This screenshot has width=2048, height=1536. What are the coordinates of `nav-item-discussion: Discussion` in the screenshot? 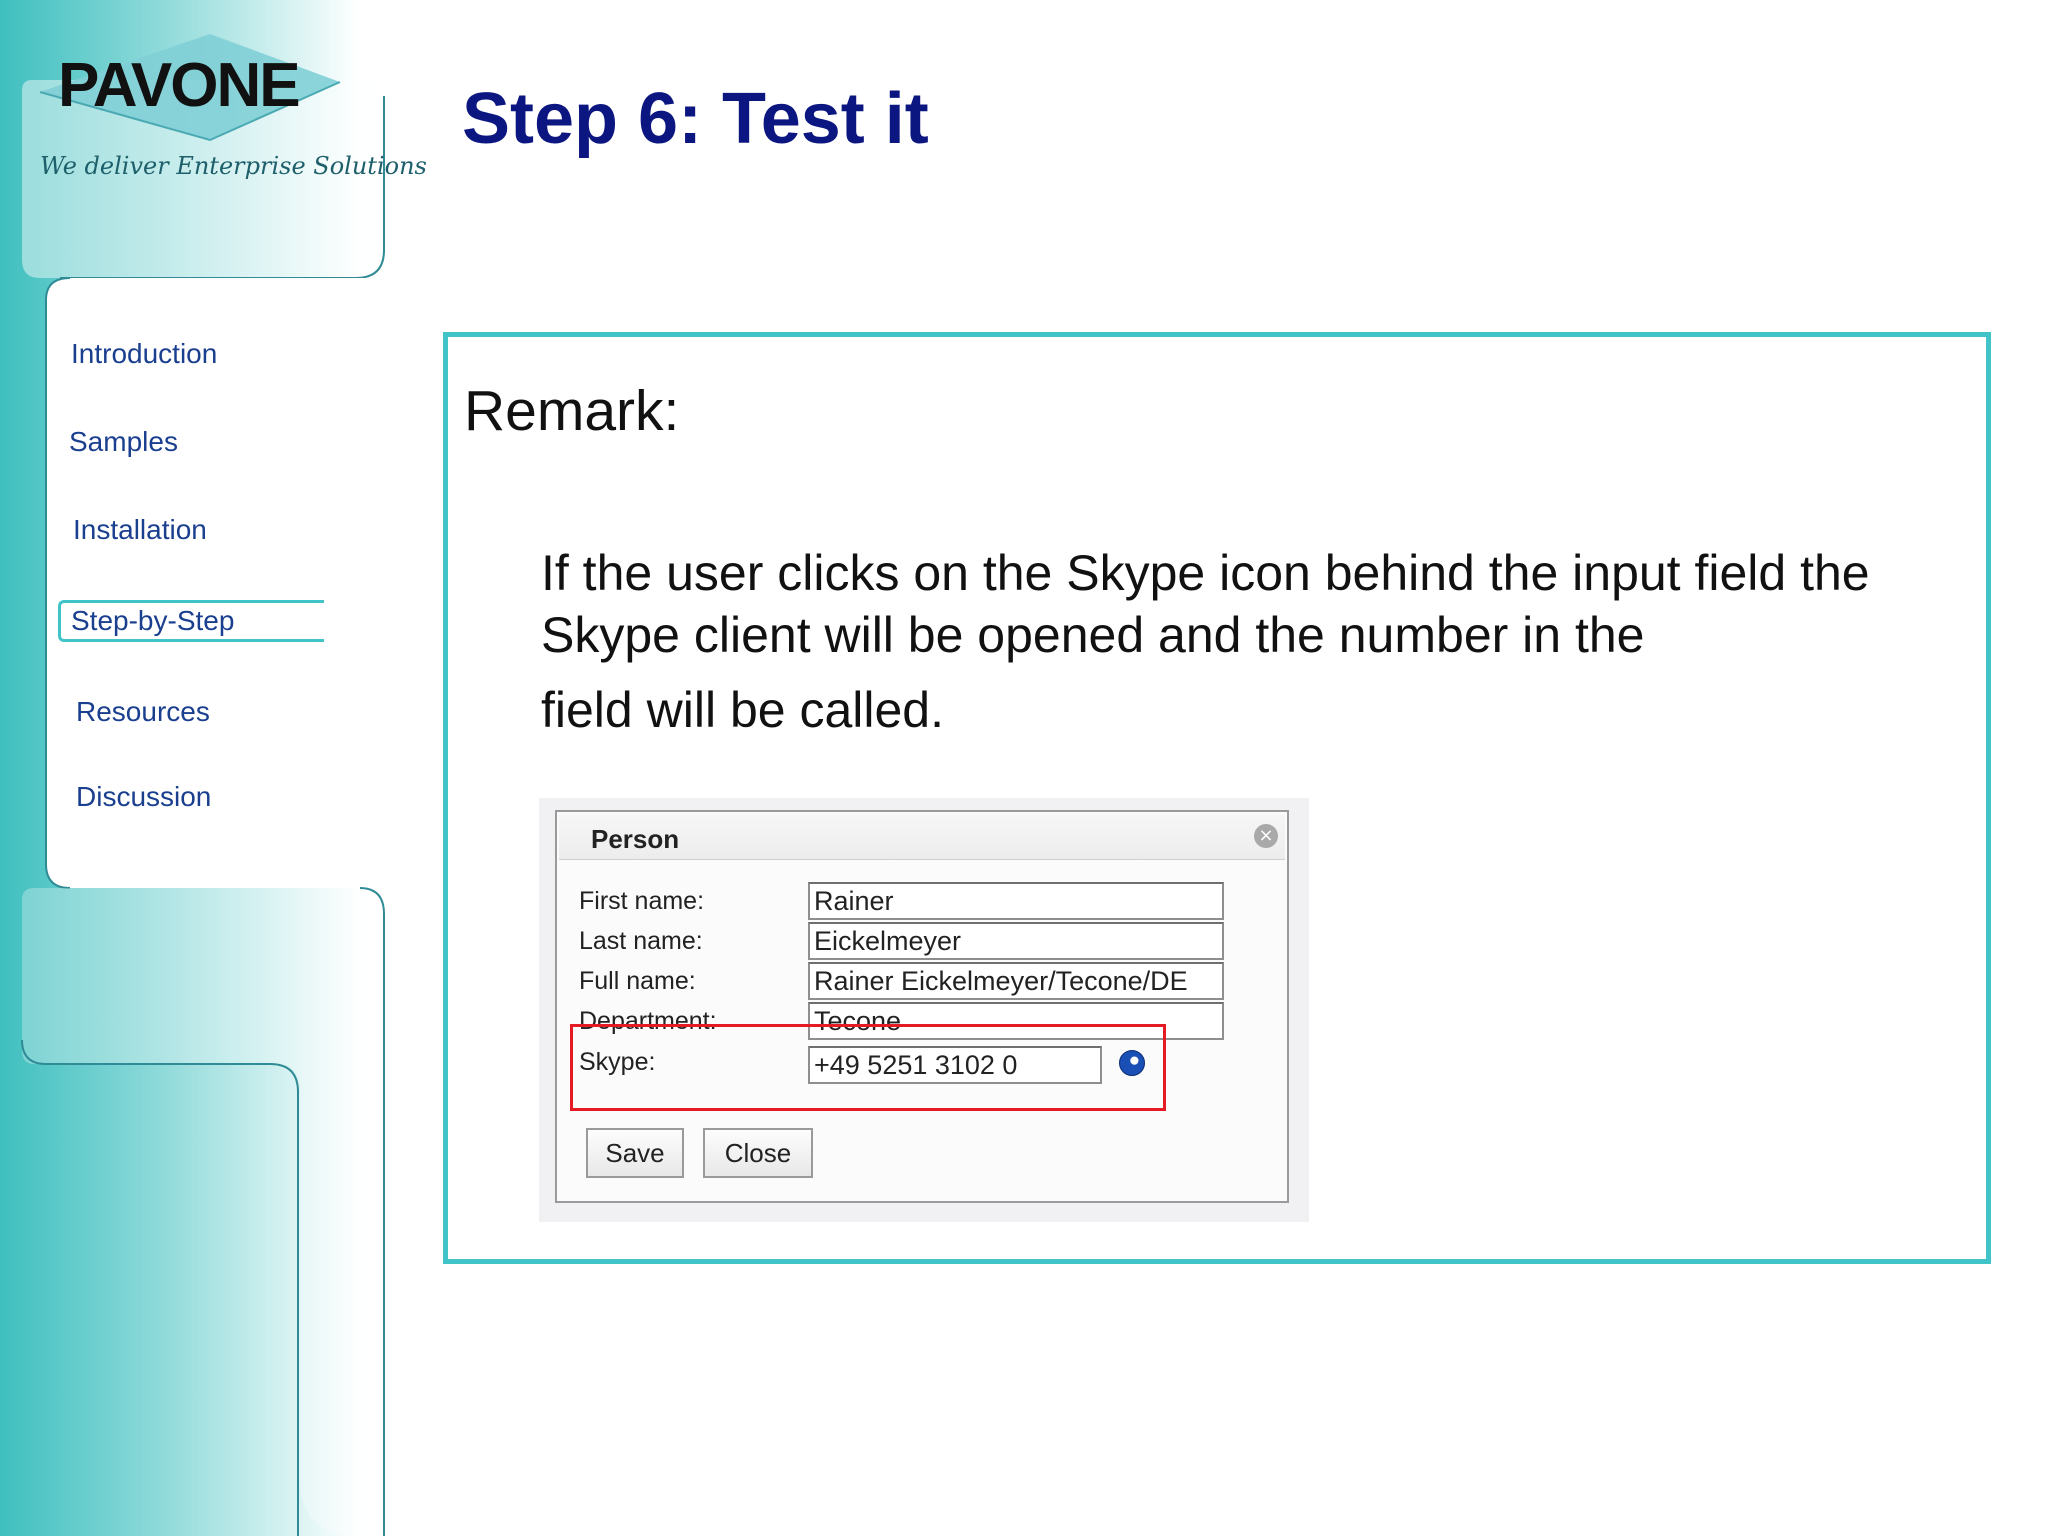 It's located at (143, 797).